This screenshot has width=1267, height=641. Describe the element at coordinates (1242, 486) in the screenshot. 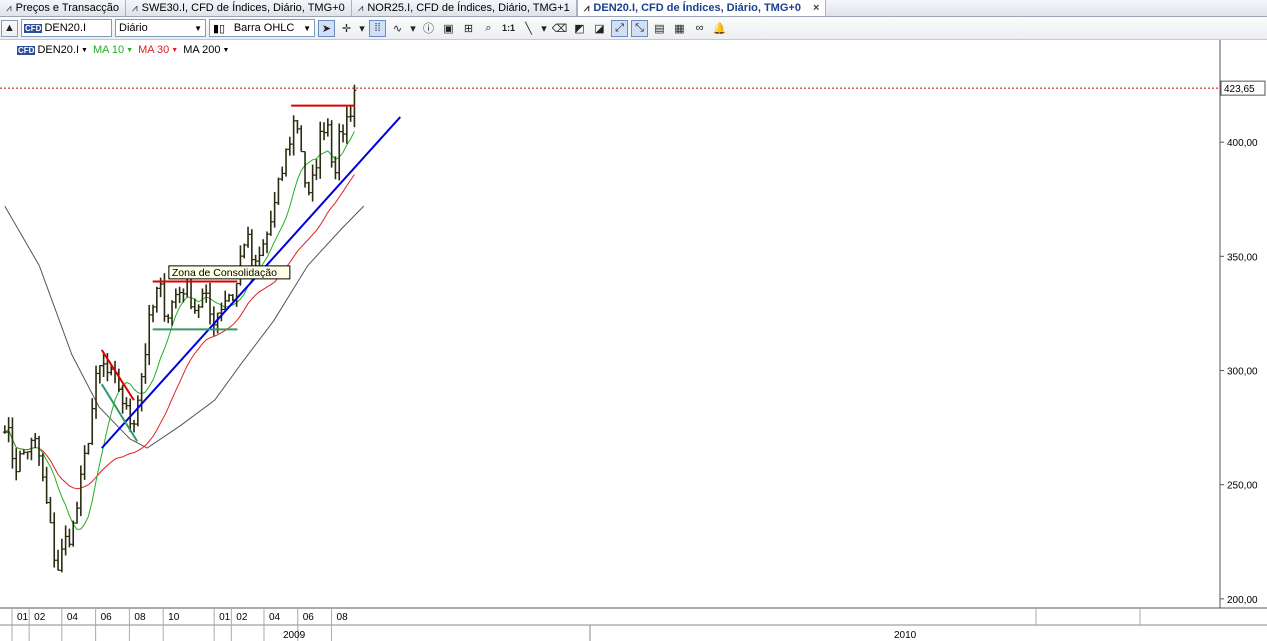

I see `price-tick-label: 250,00` at that location.